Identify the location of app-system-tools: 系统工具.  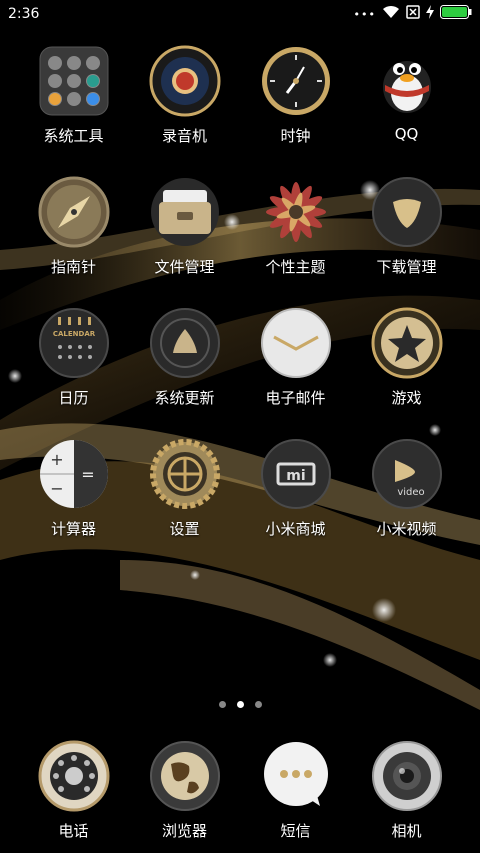
(73, 110).